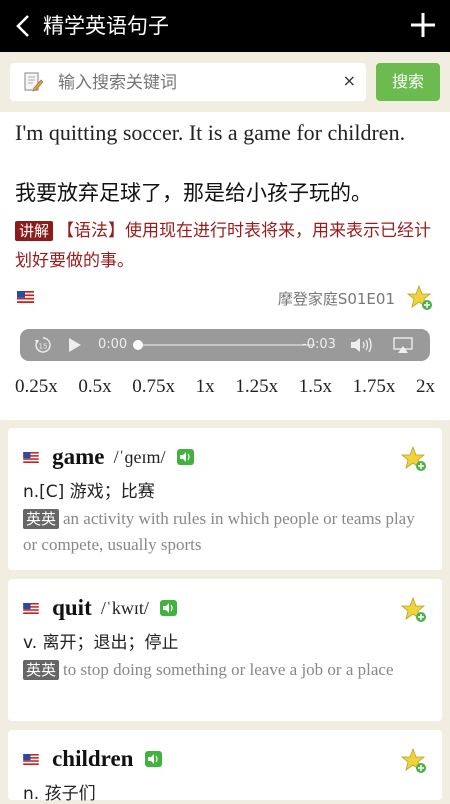 This screenshot has height=804, width=450. I want to click on speed-option: 1.5x, so click(315, 389).